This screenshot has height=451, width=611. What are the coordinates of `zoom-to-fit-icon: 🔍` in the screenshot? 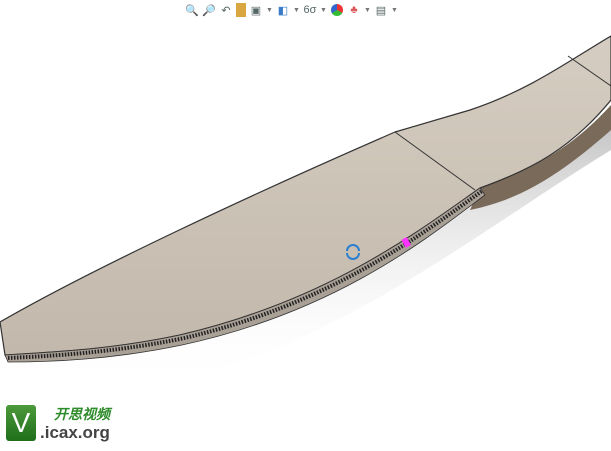 It's located at (192, 10).